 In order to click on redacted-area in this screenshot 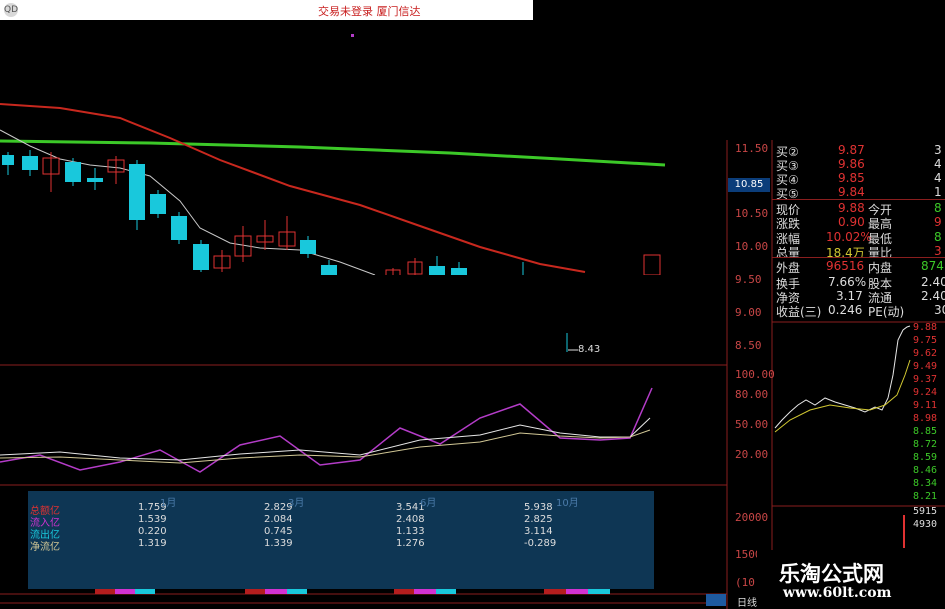, I will do `click(472, 304)`.